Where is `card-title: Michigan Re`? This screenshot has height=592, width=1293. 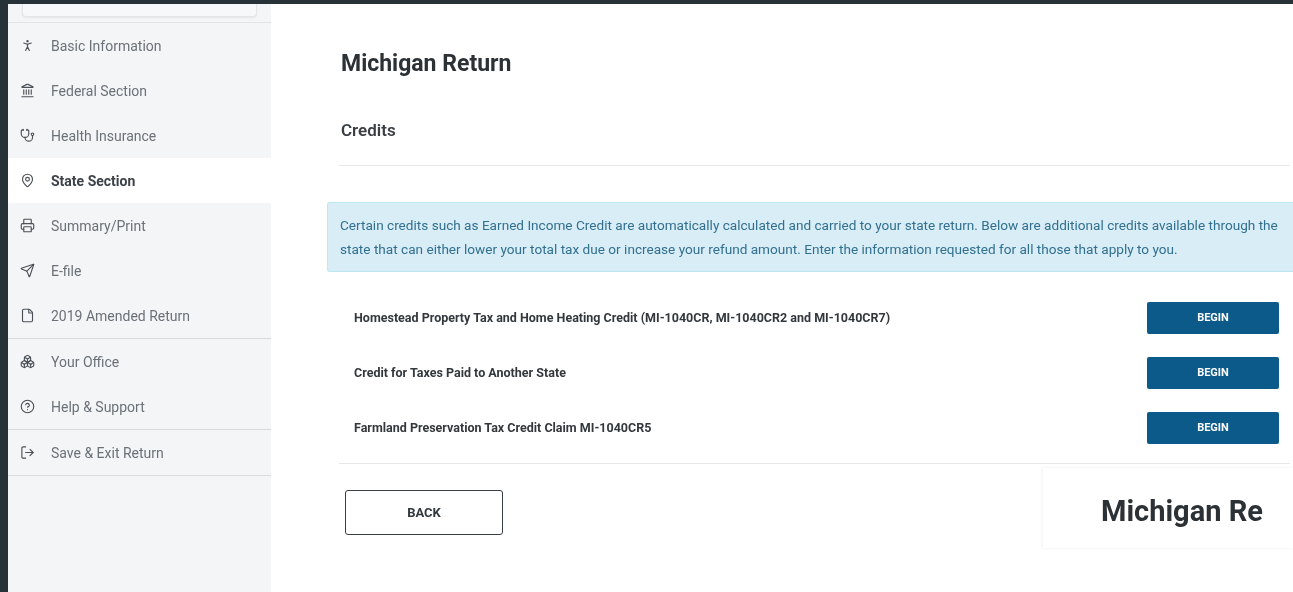 card-title: Michigan Re is located at coordinates (1182, 511).